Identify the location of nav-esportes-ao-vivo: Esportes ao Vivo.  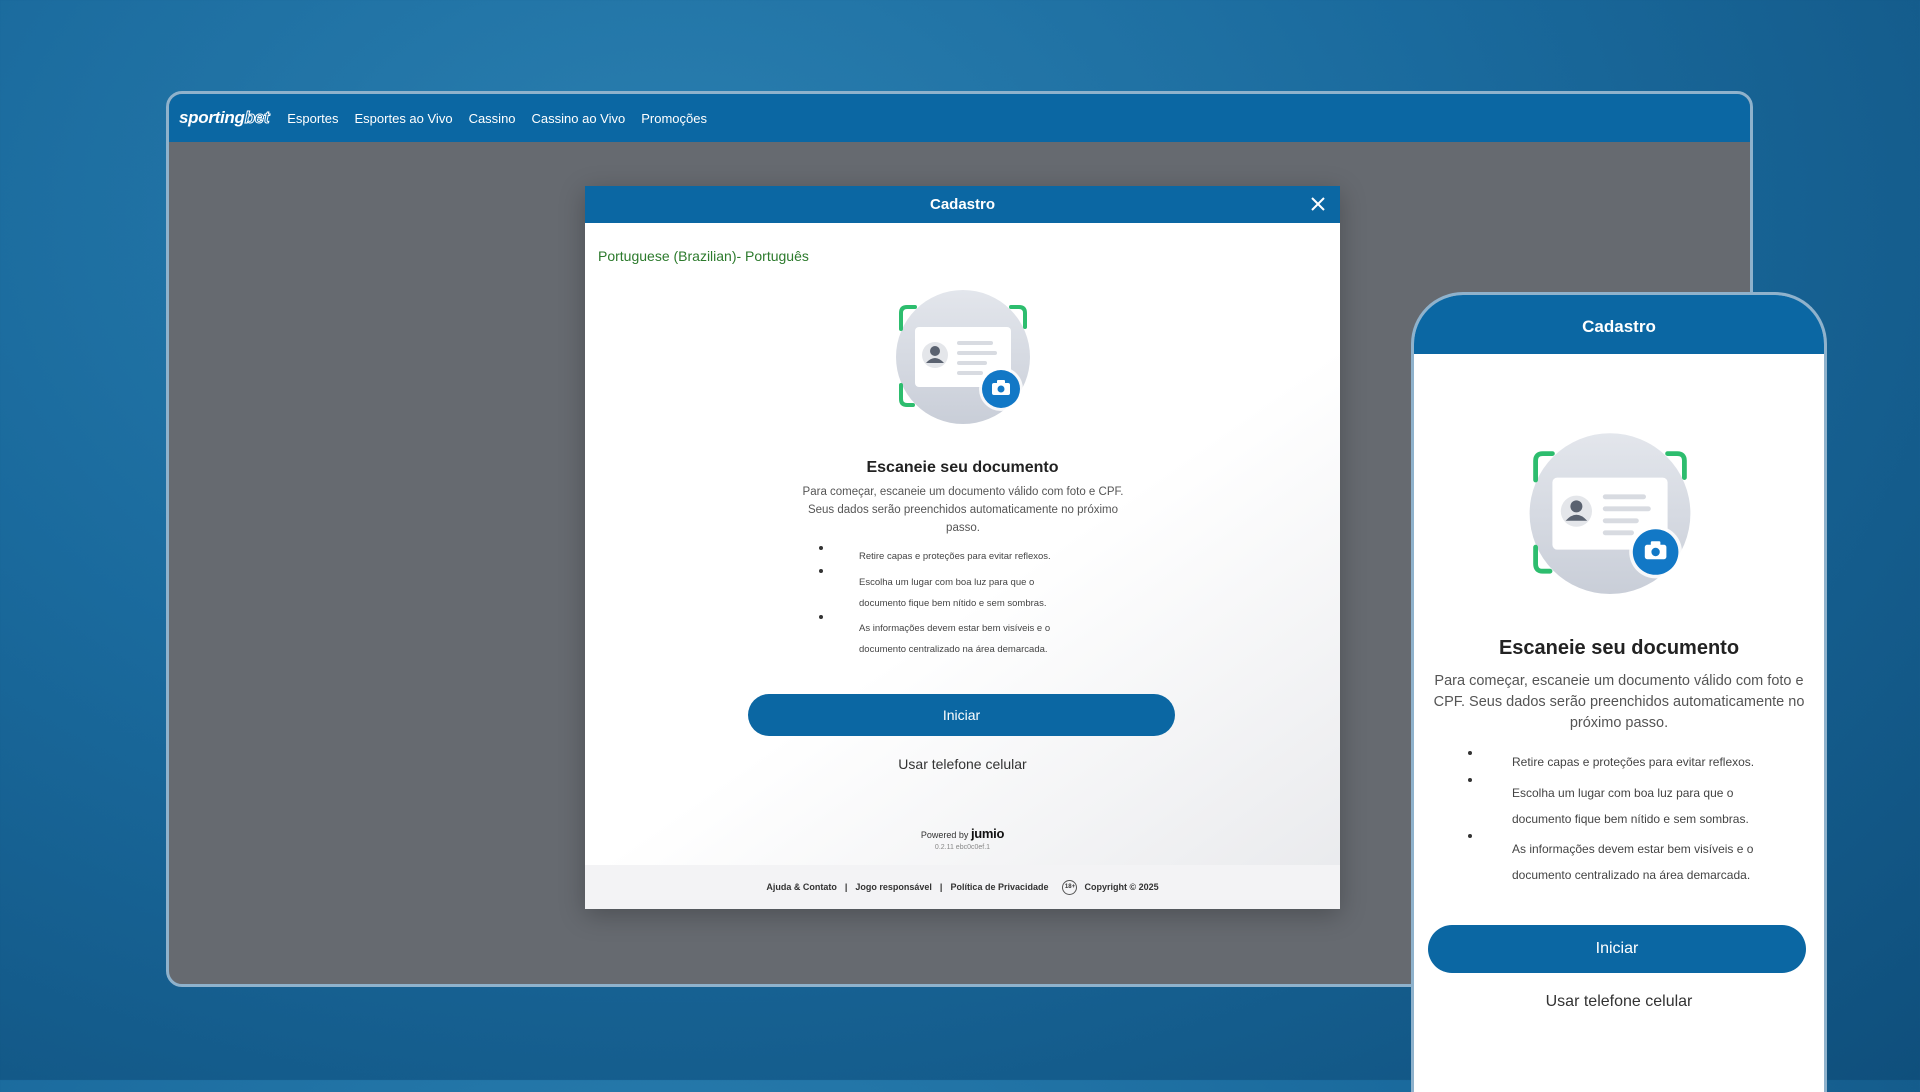
(404, 118).